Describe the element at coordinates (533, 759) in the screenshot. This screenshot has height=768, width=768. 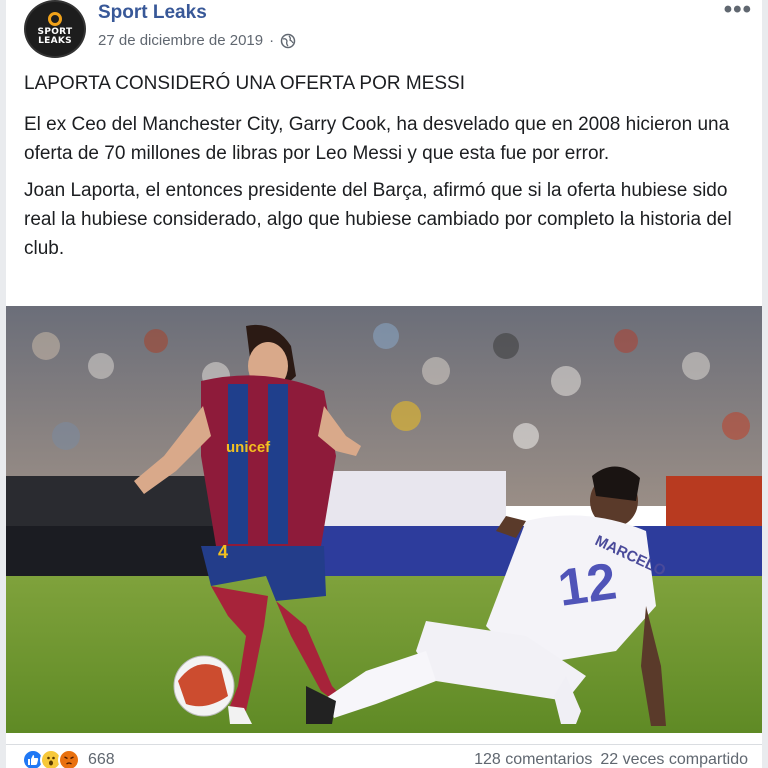
I see `comments-count-link: 128 comentarios` at that location.